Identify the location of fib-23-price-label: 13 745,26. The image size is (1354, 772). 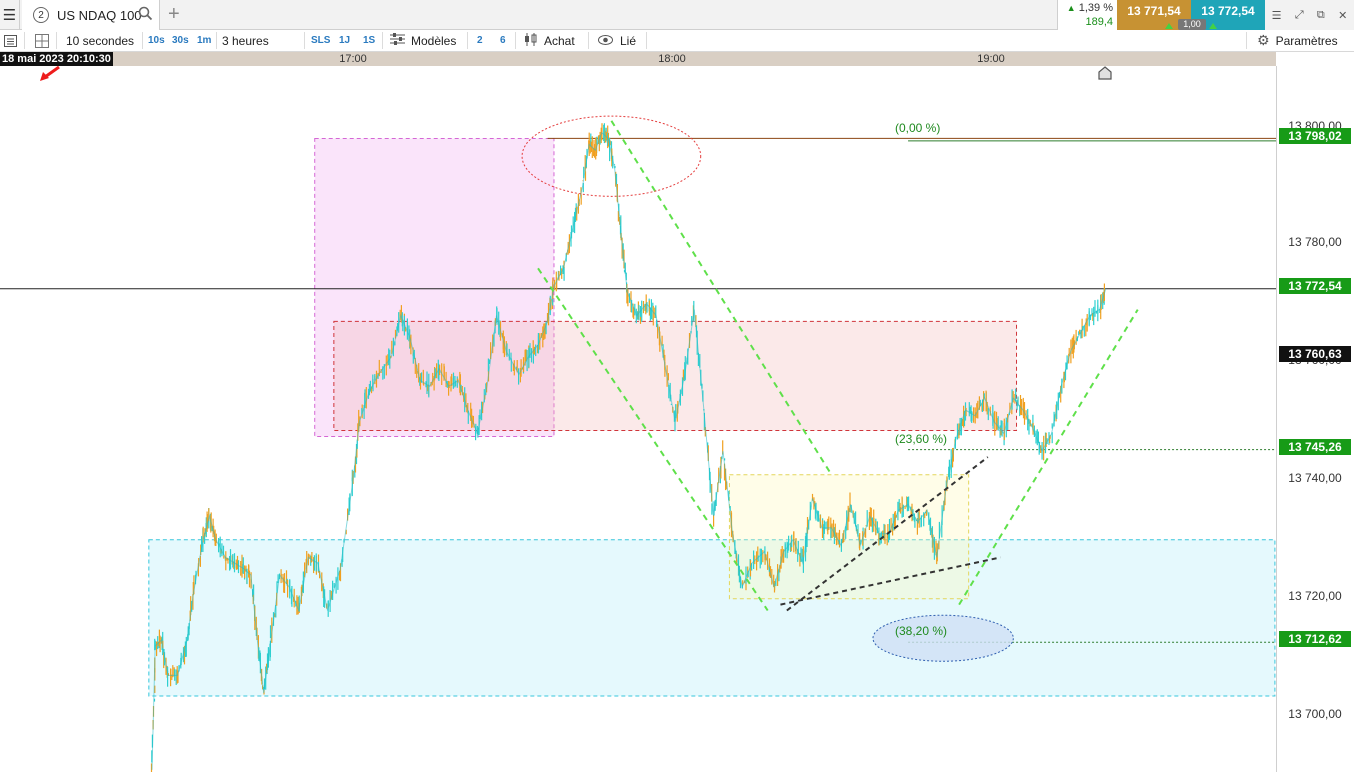
(1315, 447).